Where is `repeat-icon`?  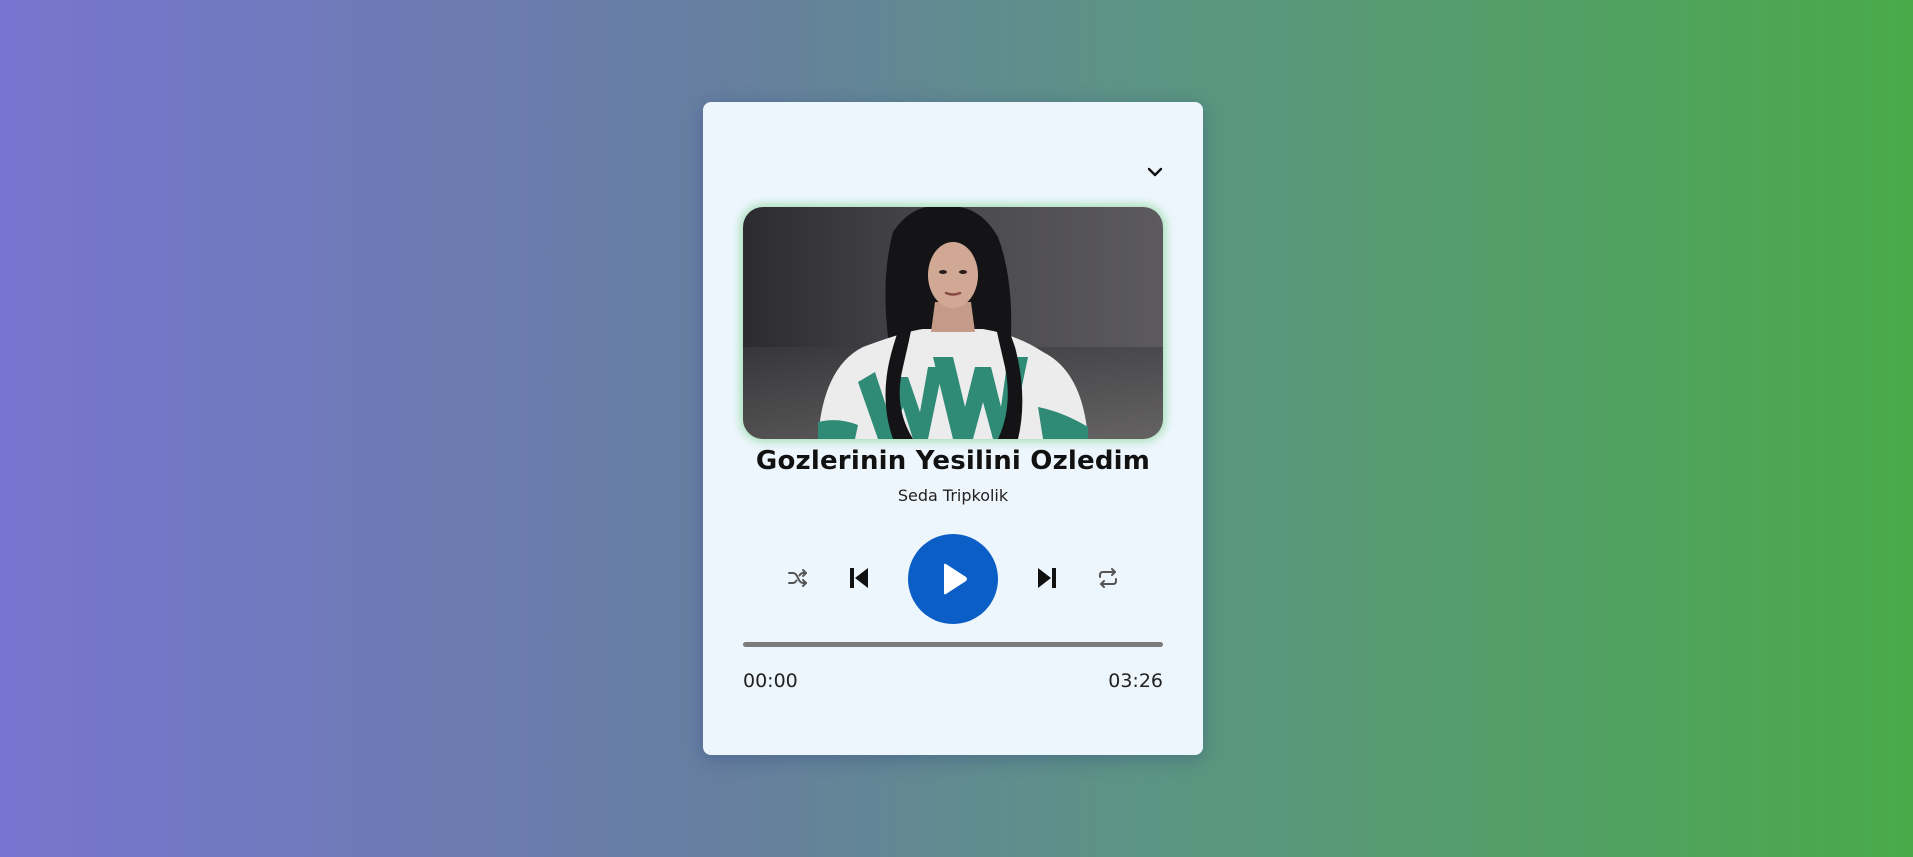
repeat-icon is located at coordinates (1108, 578).